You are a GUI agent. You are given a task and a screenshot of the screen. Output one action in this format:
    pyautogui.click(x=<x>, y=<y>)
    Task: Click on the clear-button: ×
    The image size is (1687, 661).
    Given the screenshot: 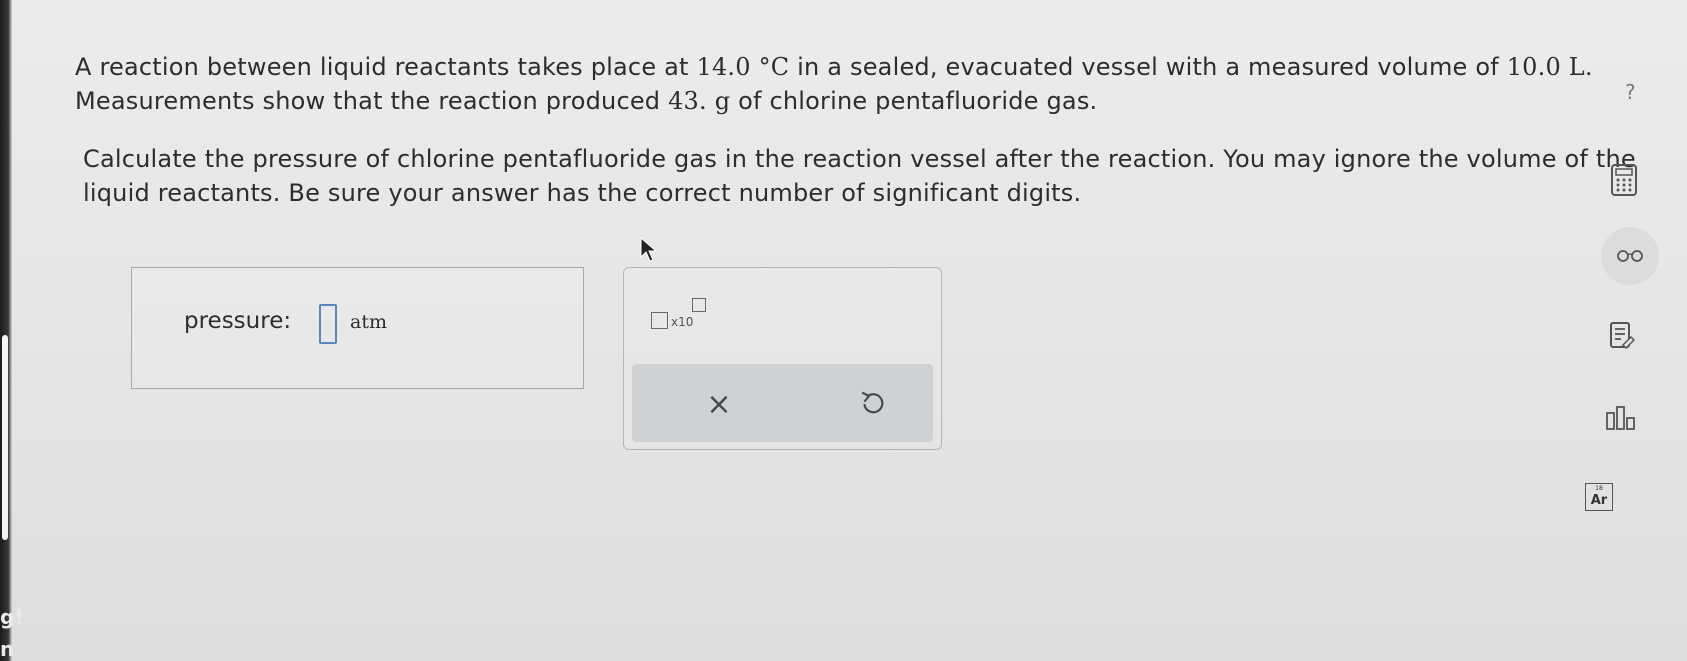 What is the action you would take?
    pyautogui.click(x=719, y=404)
    